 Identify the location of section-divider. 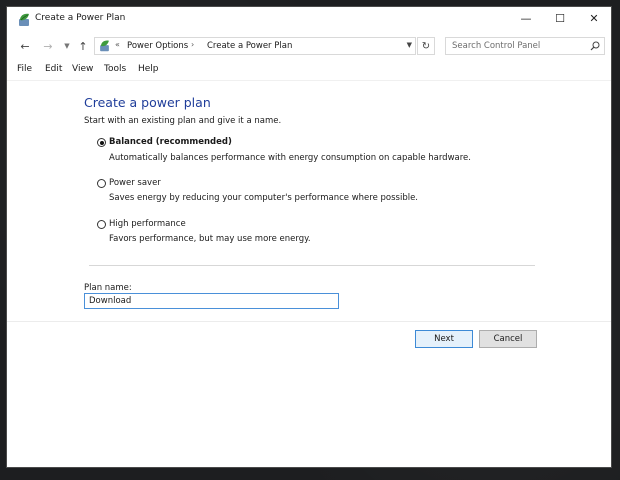
(312, 265).